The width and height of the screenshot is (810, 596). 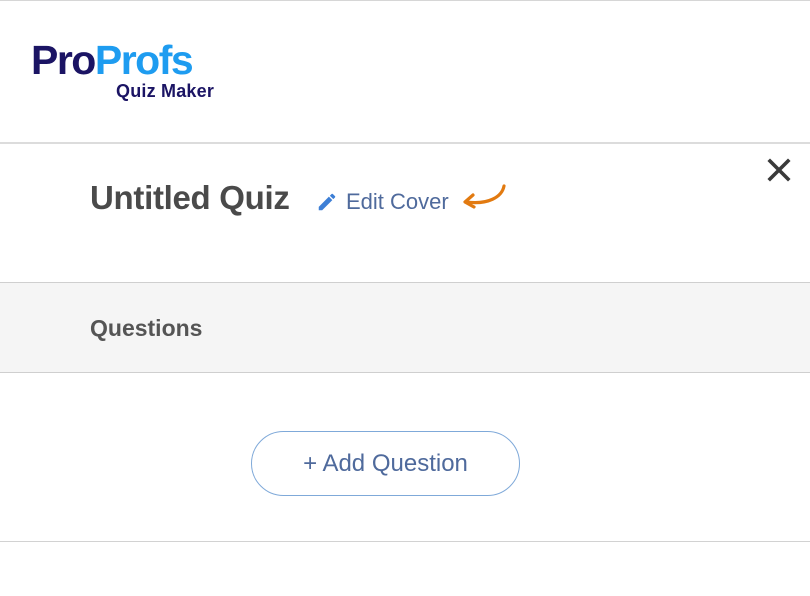 What do you see at coordinates (405, 0) in the screenshot?
I see `top-border` at bounding box center [405, 0].